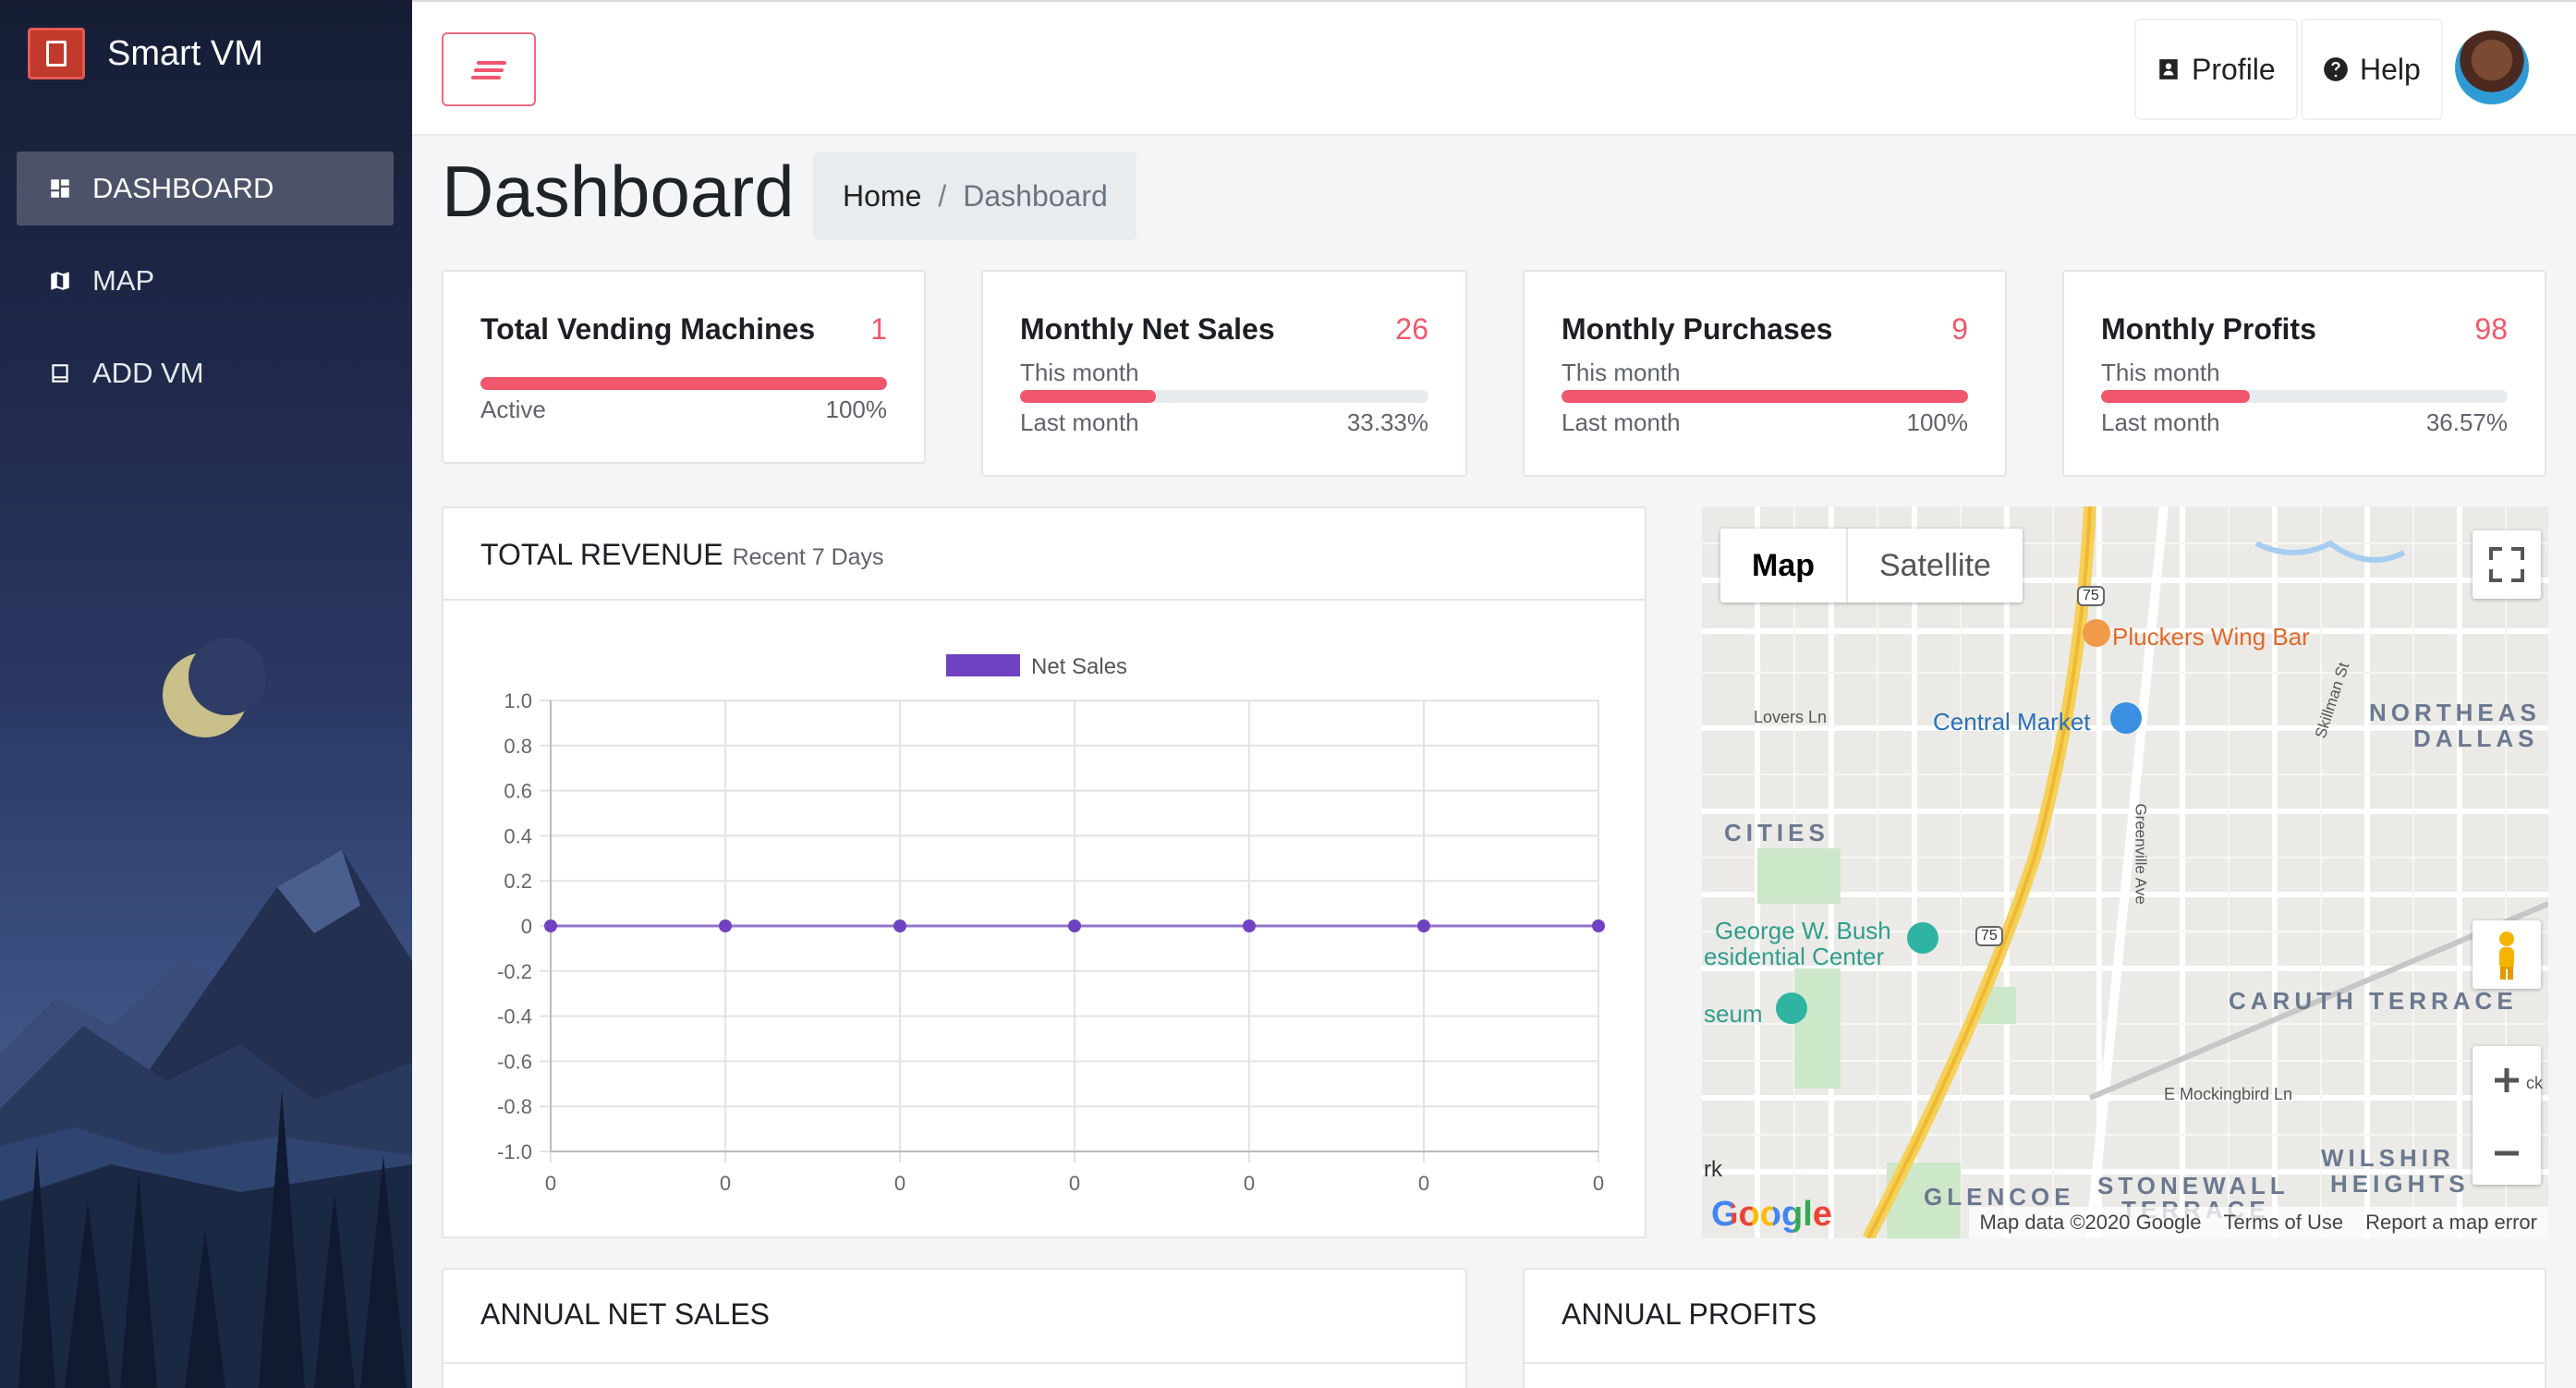  Describe the element at coordinates (526, 926) in the screenshot. I see `y-tick-label: 0` at that location.